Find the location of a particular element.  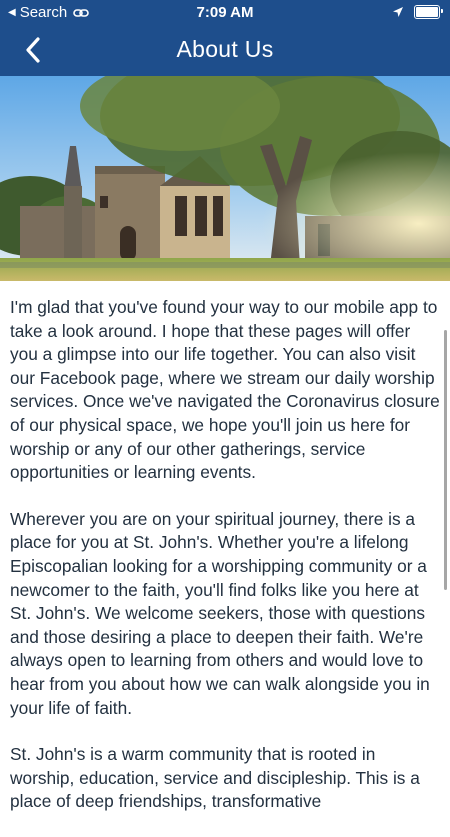

status-time: 7:09 AM is located at coordinates (225, 12).